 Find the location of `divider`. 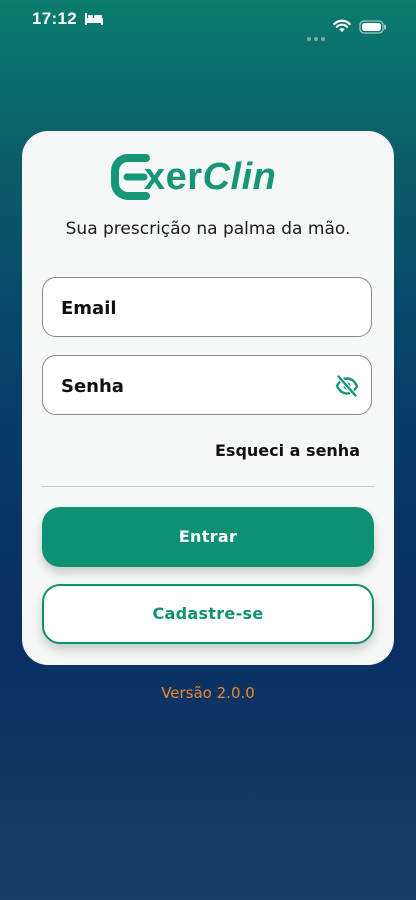

divider is located at coordinates (208, 486).